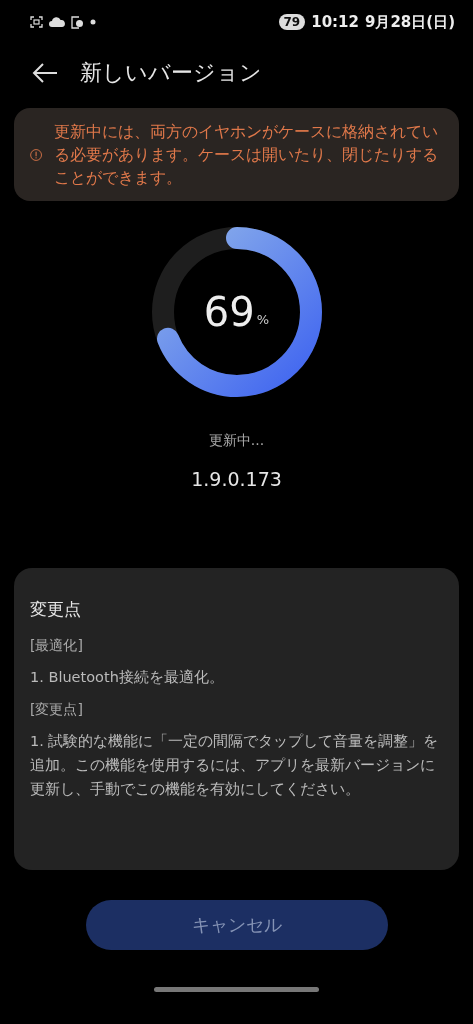 The height and width of the screenshot is (1024, 473). I want to click on screenshot-icon, so click(36, 22).